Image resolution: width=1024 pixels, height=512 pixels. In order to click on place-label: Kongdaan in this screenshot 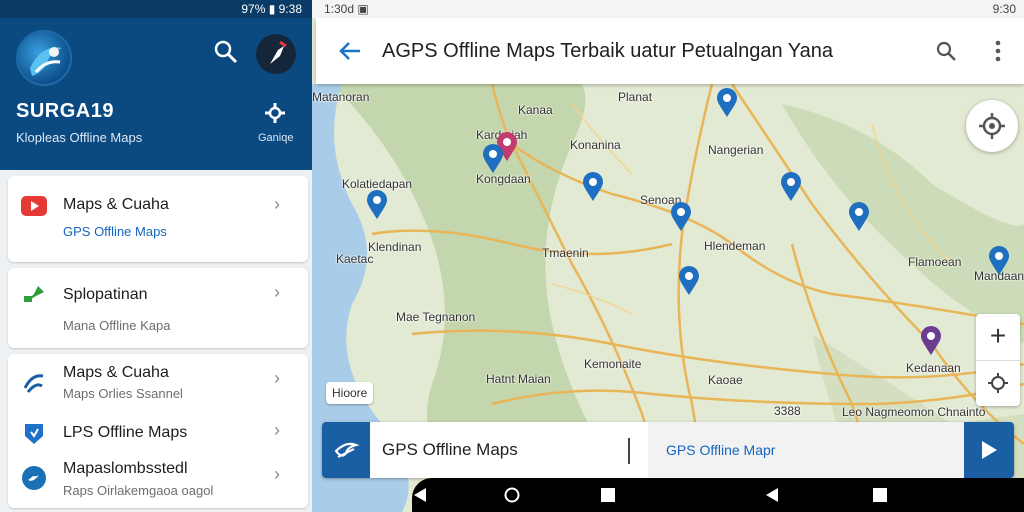, I will do `click(503, 179)`.